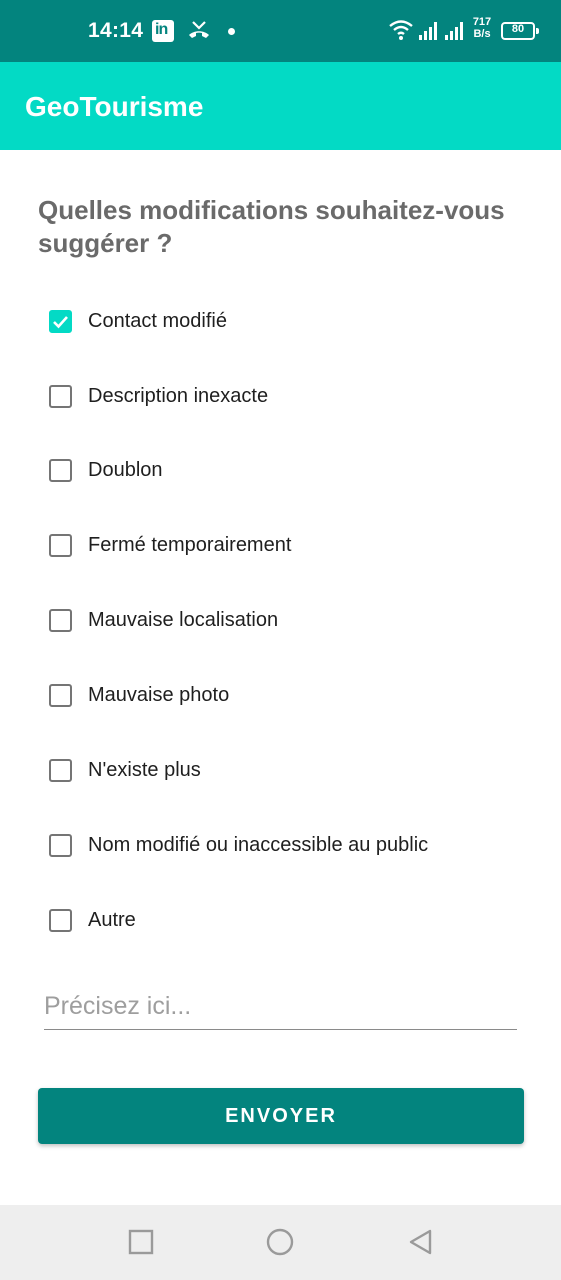  I want to click on checkbox-checked, so click(60, 321).